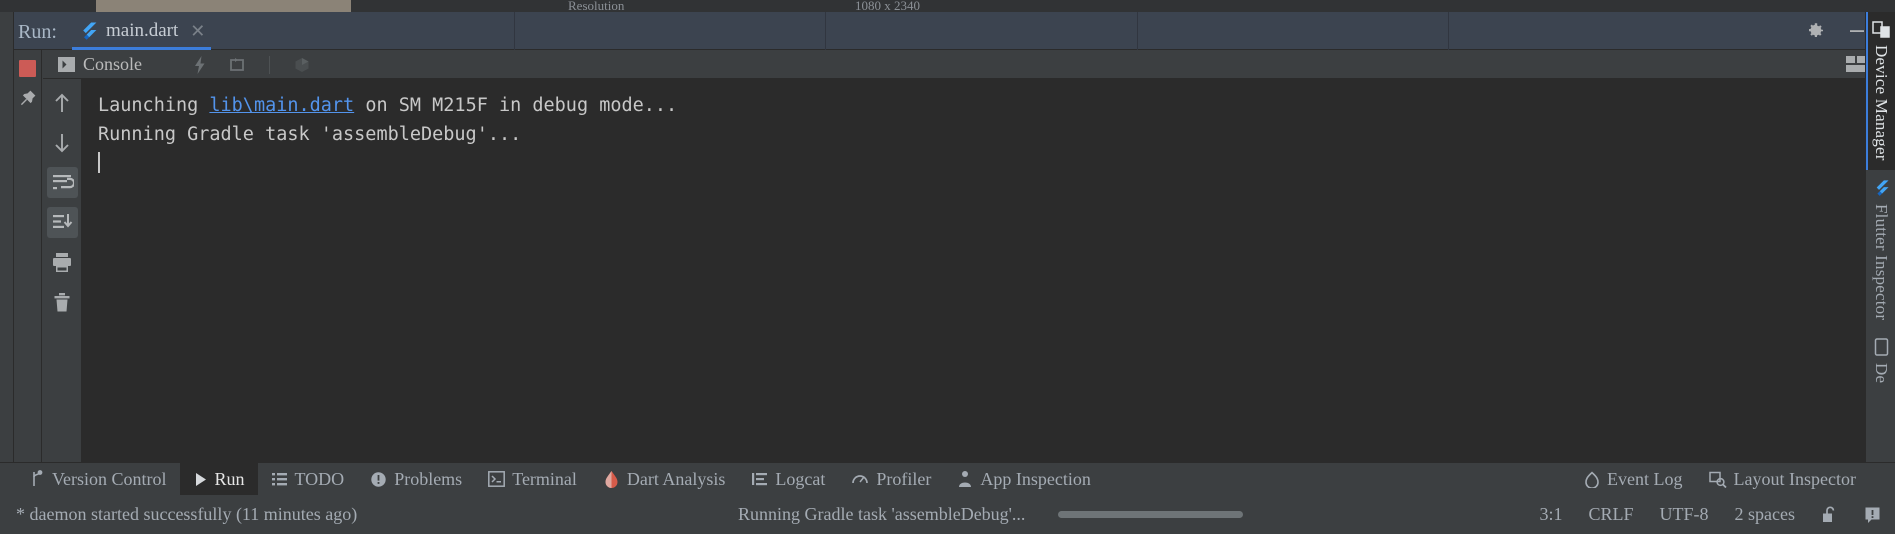 The height and width of the screenshot is (534, 1895). Describe the element at coordinates (251, 64) in the screenshot. I see `console-toolbar-actions` at that location.